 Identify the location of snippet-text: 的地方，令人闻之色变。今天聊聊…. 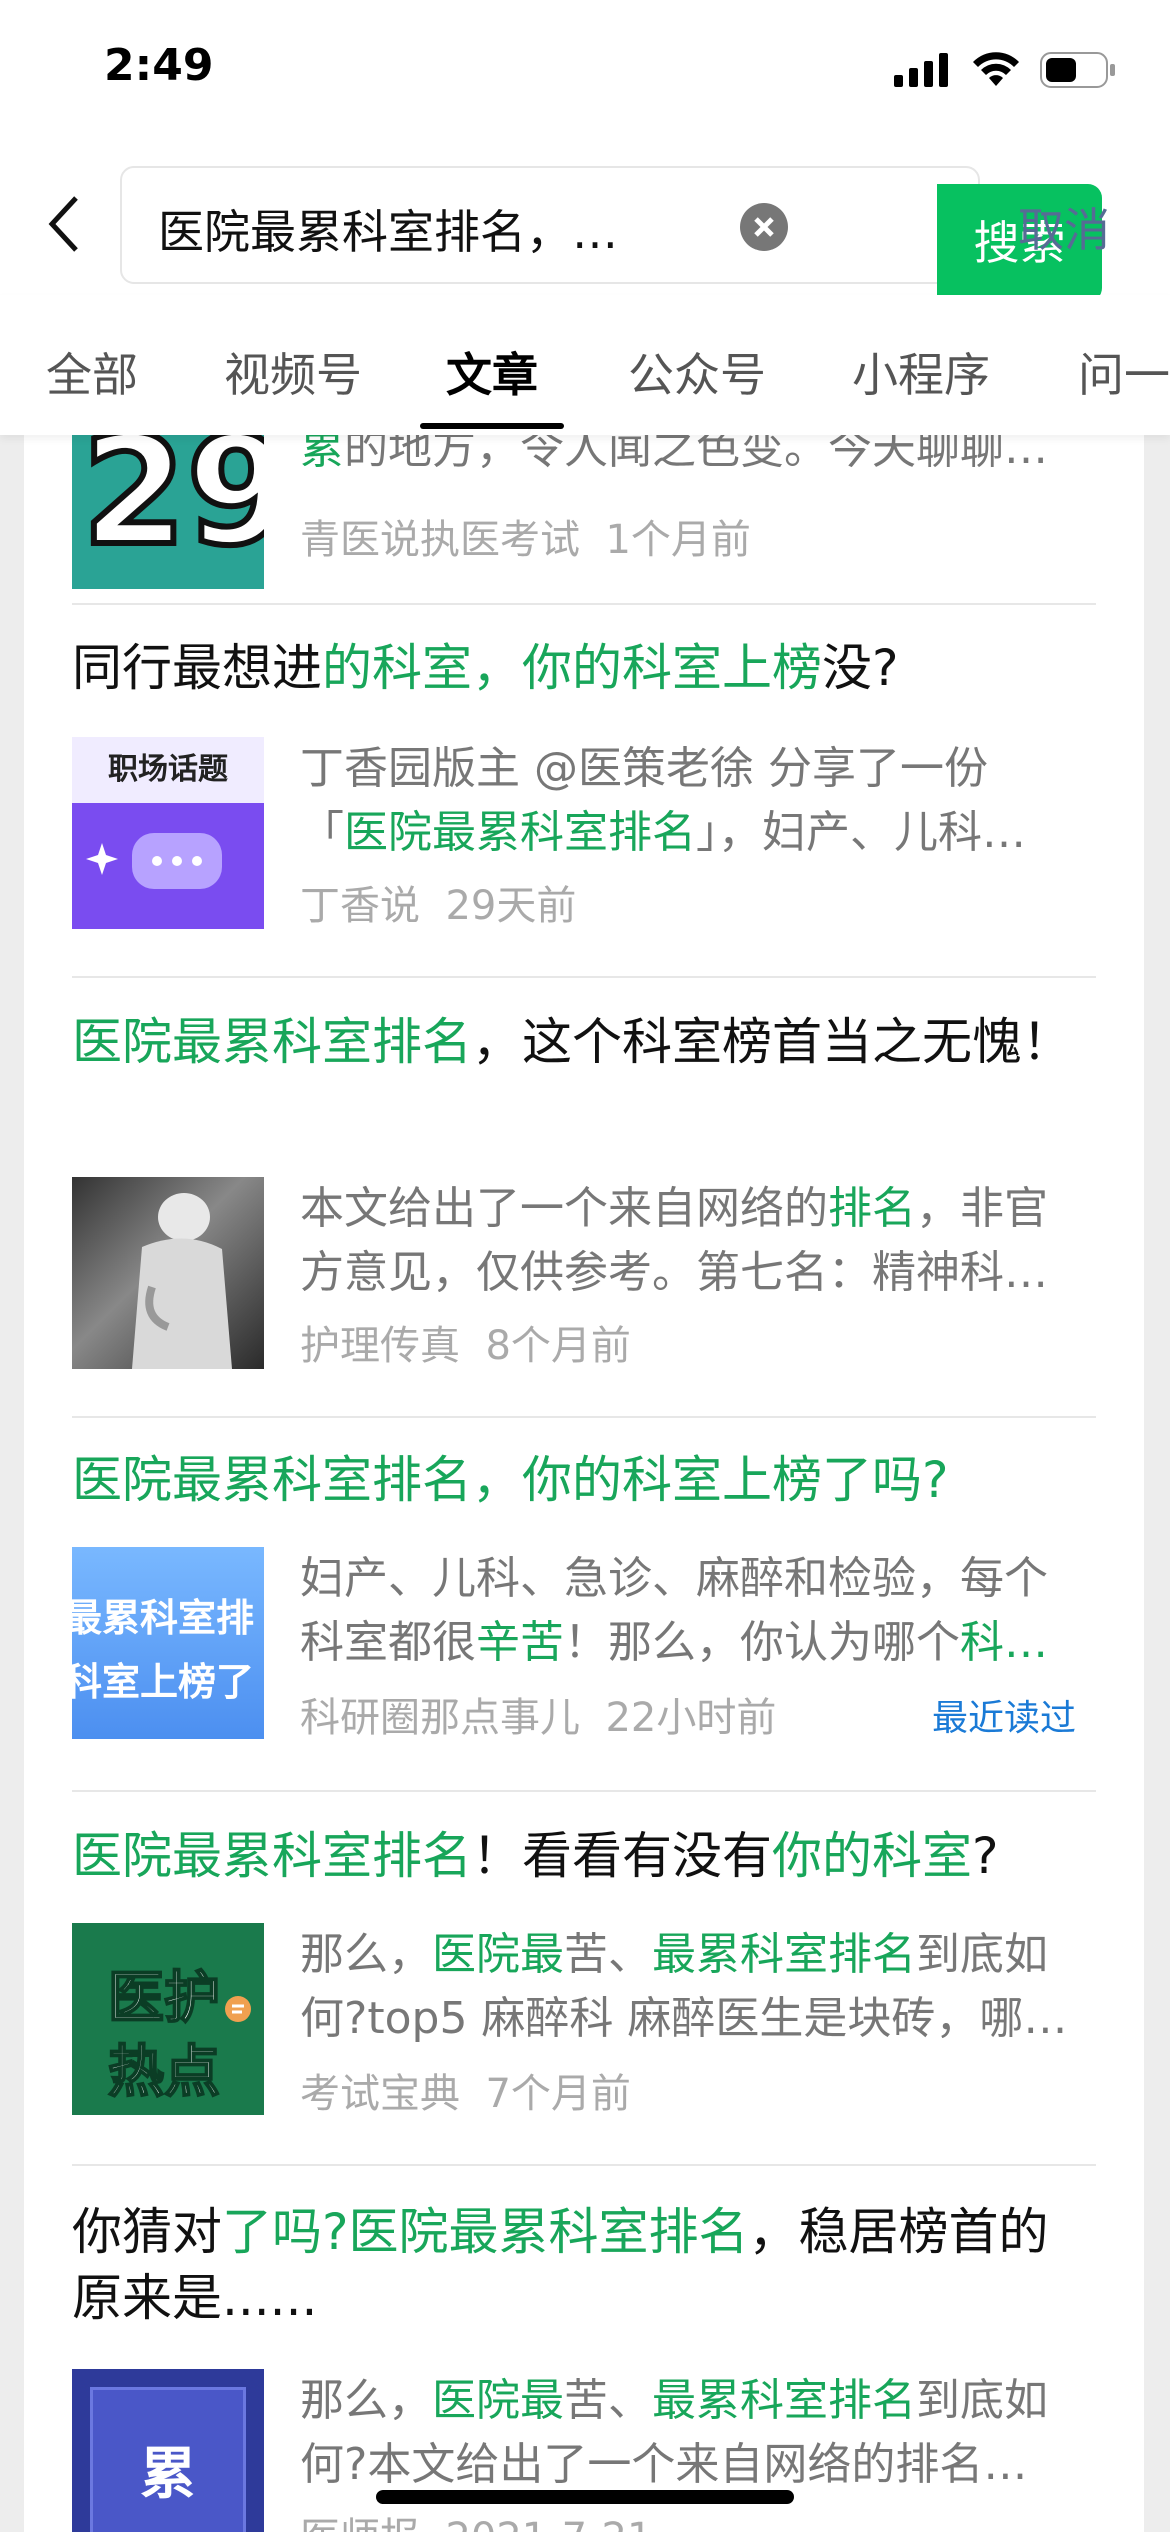
(696, 454).